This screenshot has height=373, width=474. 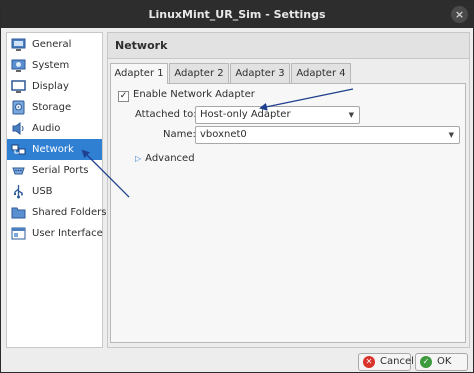 I want to click on sidebar-item-system: System, so click(x=54, y=65).